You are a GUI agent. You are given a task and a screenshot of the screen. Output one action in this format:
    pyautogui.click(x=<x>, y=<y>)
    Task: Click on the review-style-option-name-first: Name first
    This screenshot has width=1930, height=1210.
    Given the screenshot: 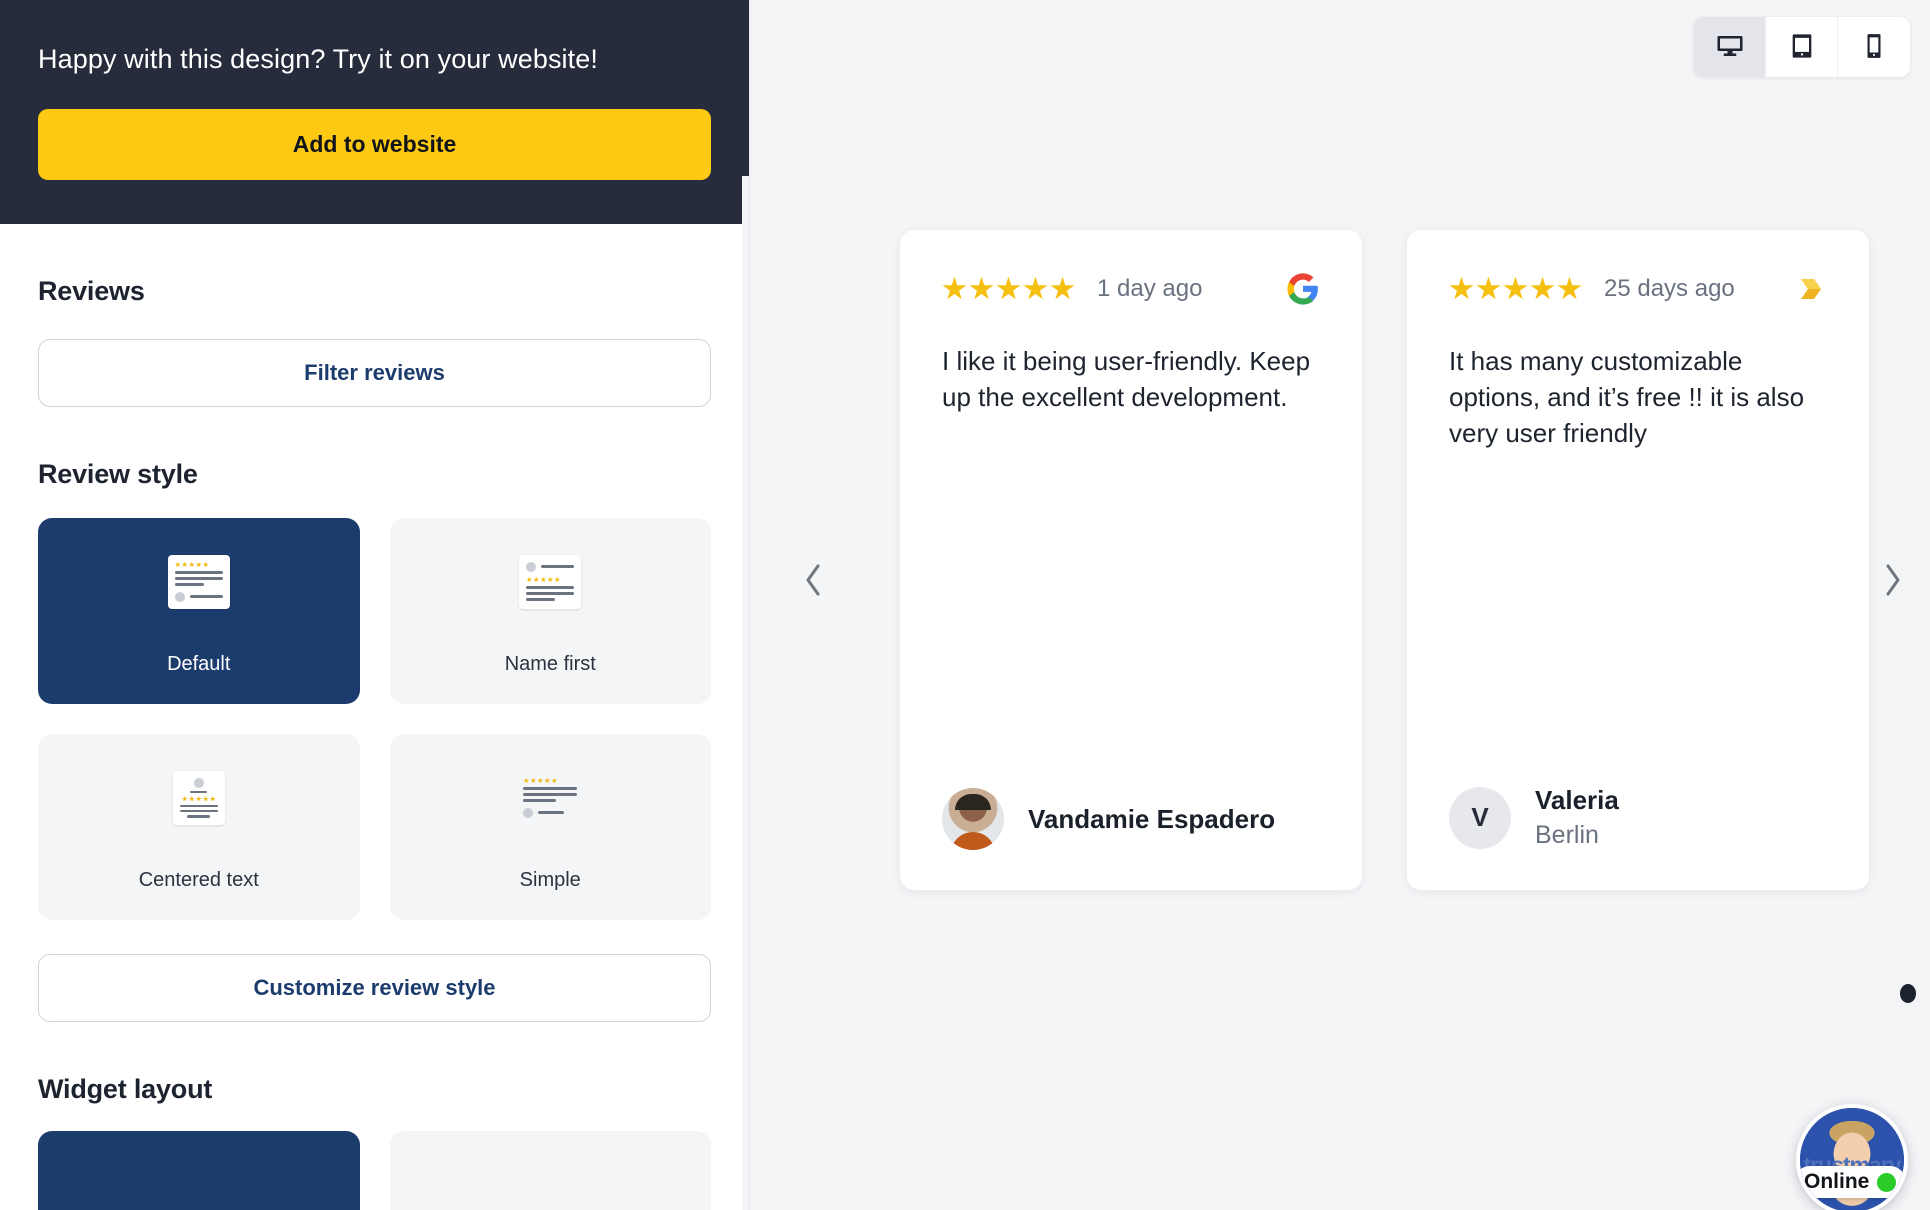 What is the action you would take?
    pyautogui.click(x=550, y=611)
    